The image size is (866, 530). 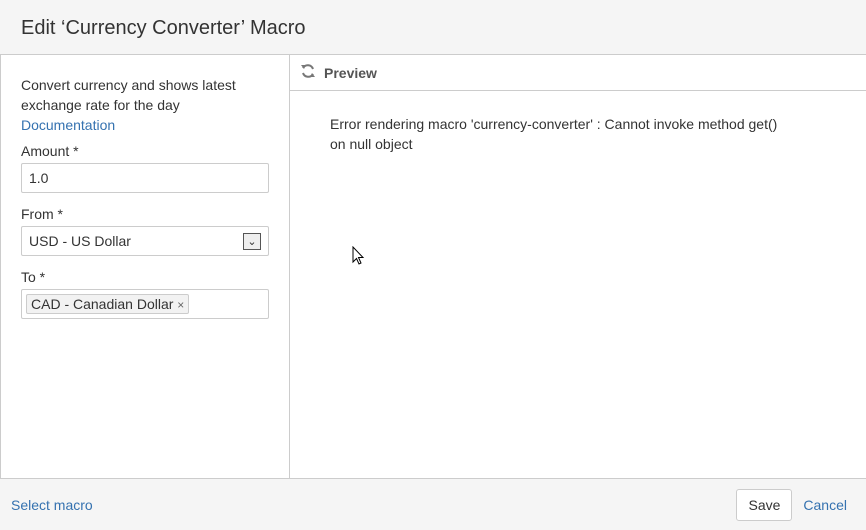 I want to click on amount-input: 1.0, so click(x=145, y=178).